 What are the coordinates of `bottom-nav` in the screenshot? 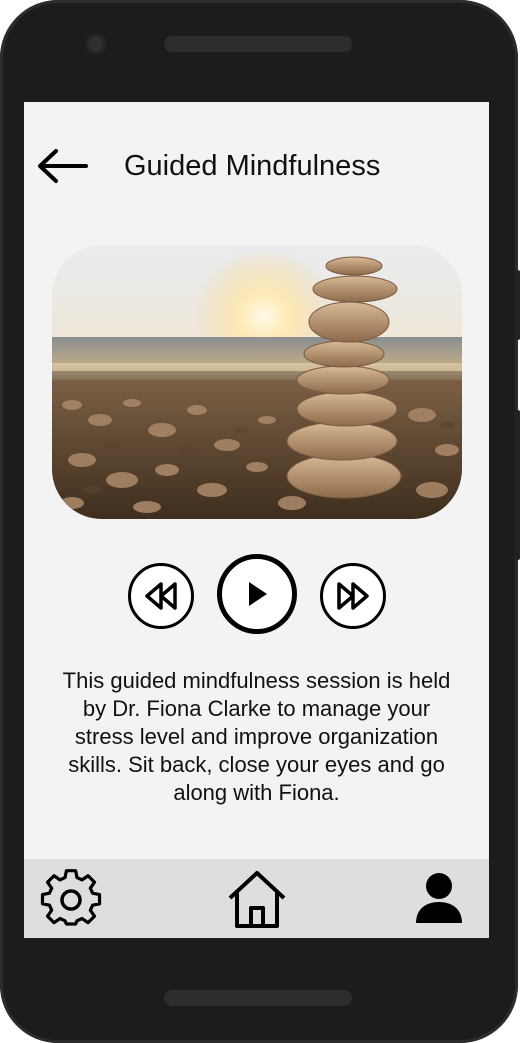 It's located at (256, 898).